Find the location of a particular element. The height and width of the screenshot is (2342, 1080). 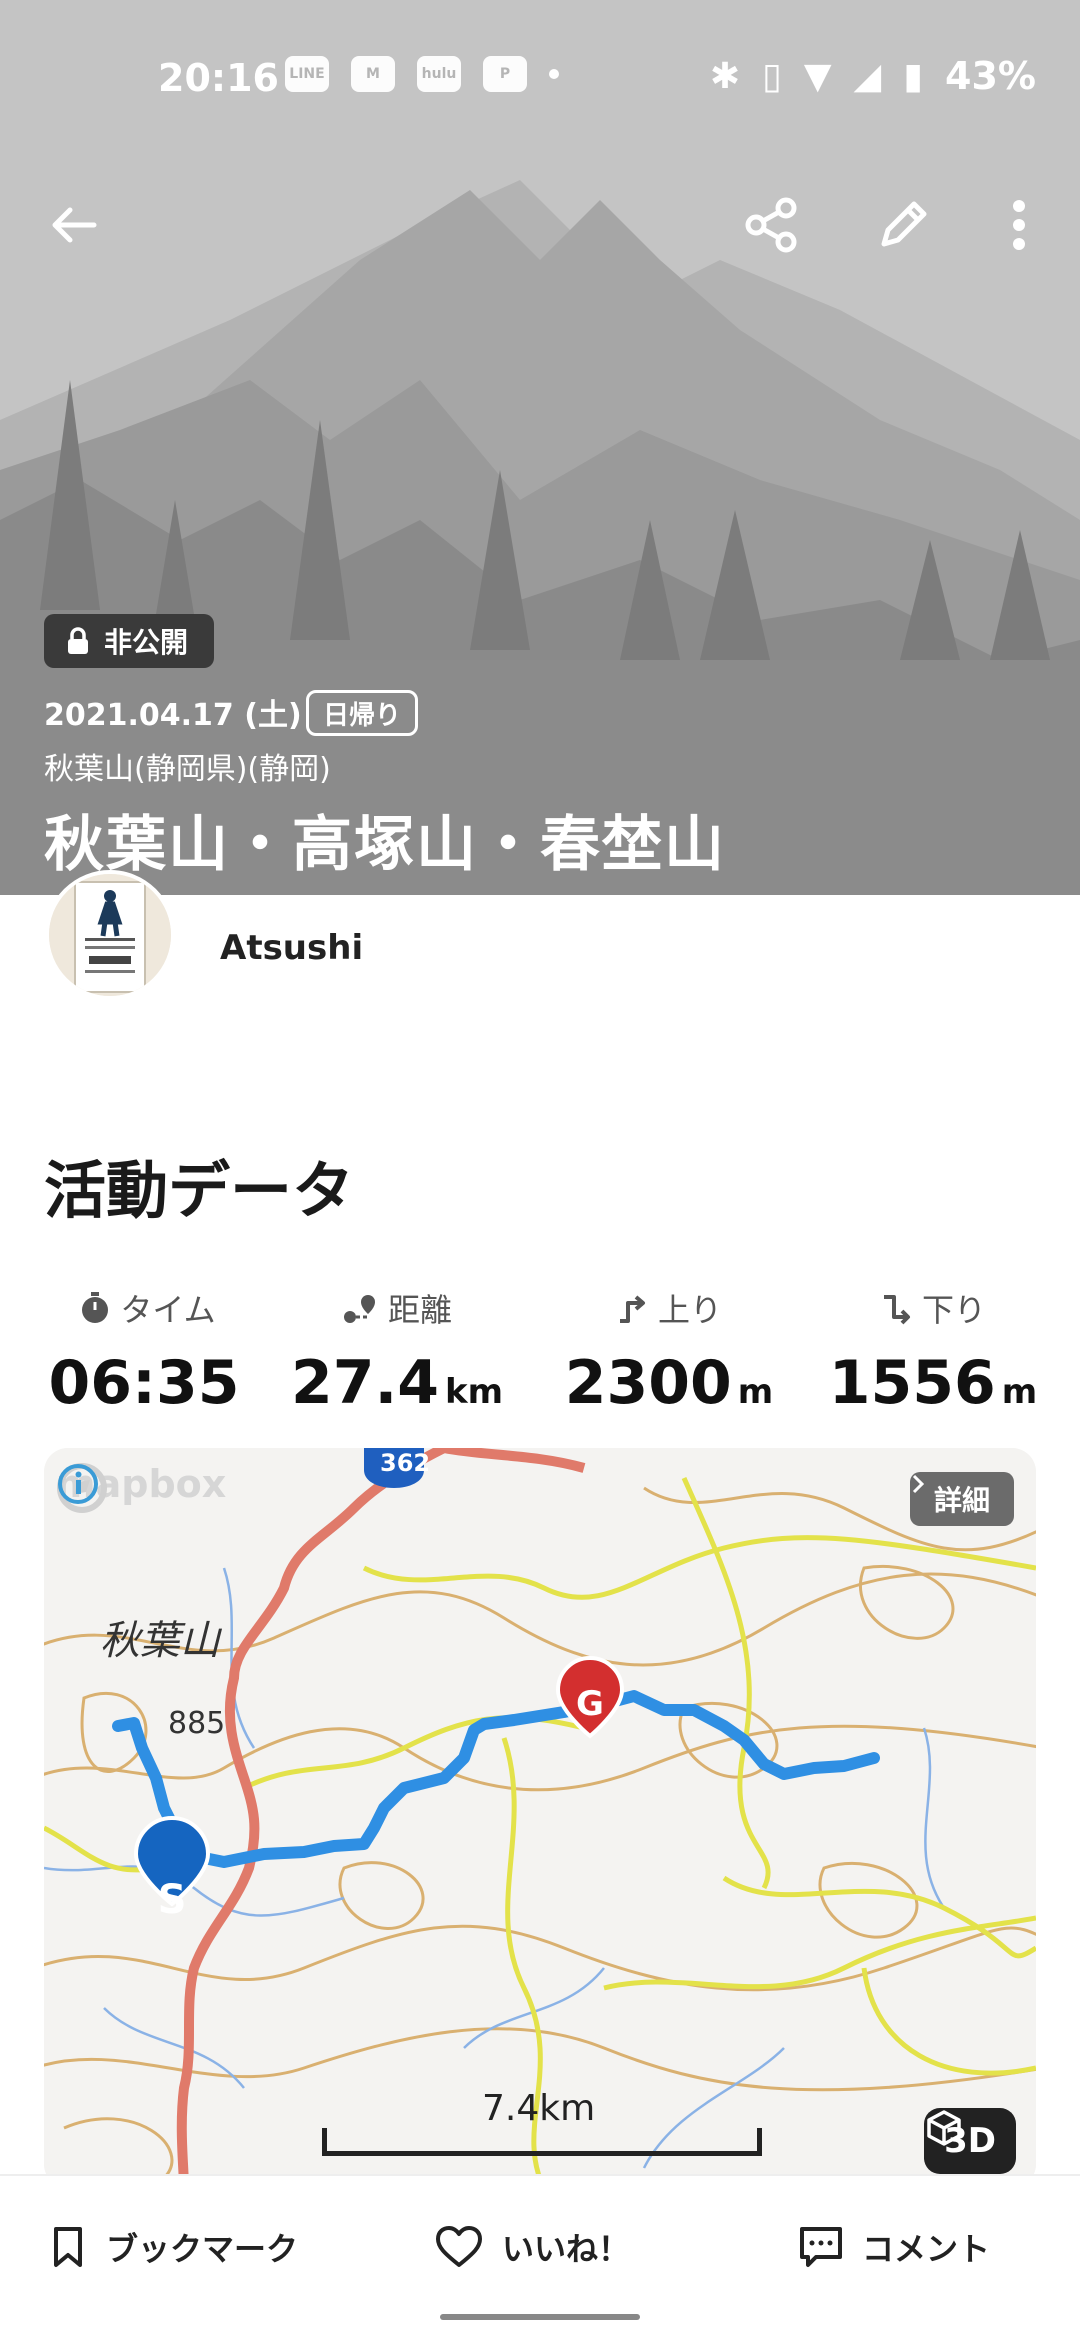

like-label: いいね！ is located at coordinates (566, 2249).